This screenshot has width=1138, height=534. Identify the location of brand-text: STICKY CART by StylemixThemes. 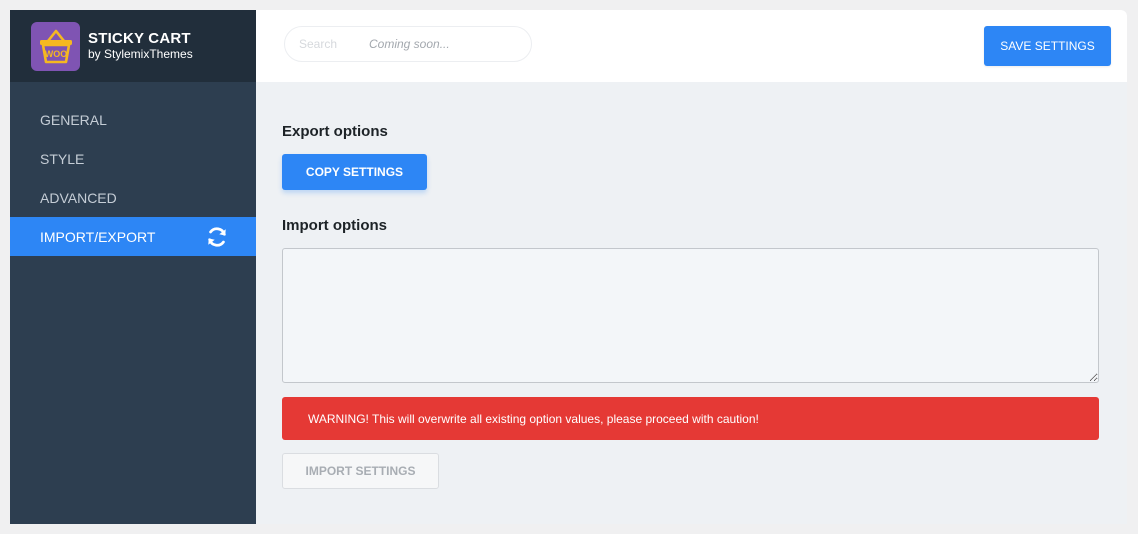
(140, 45).